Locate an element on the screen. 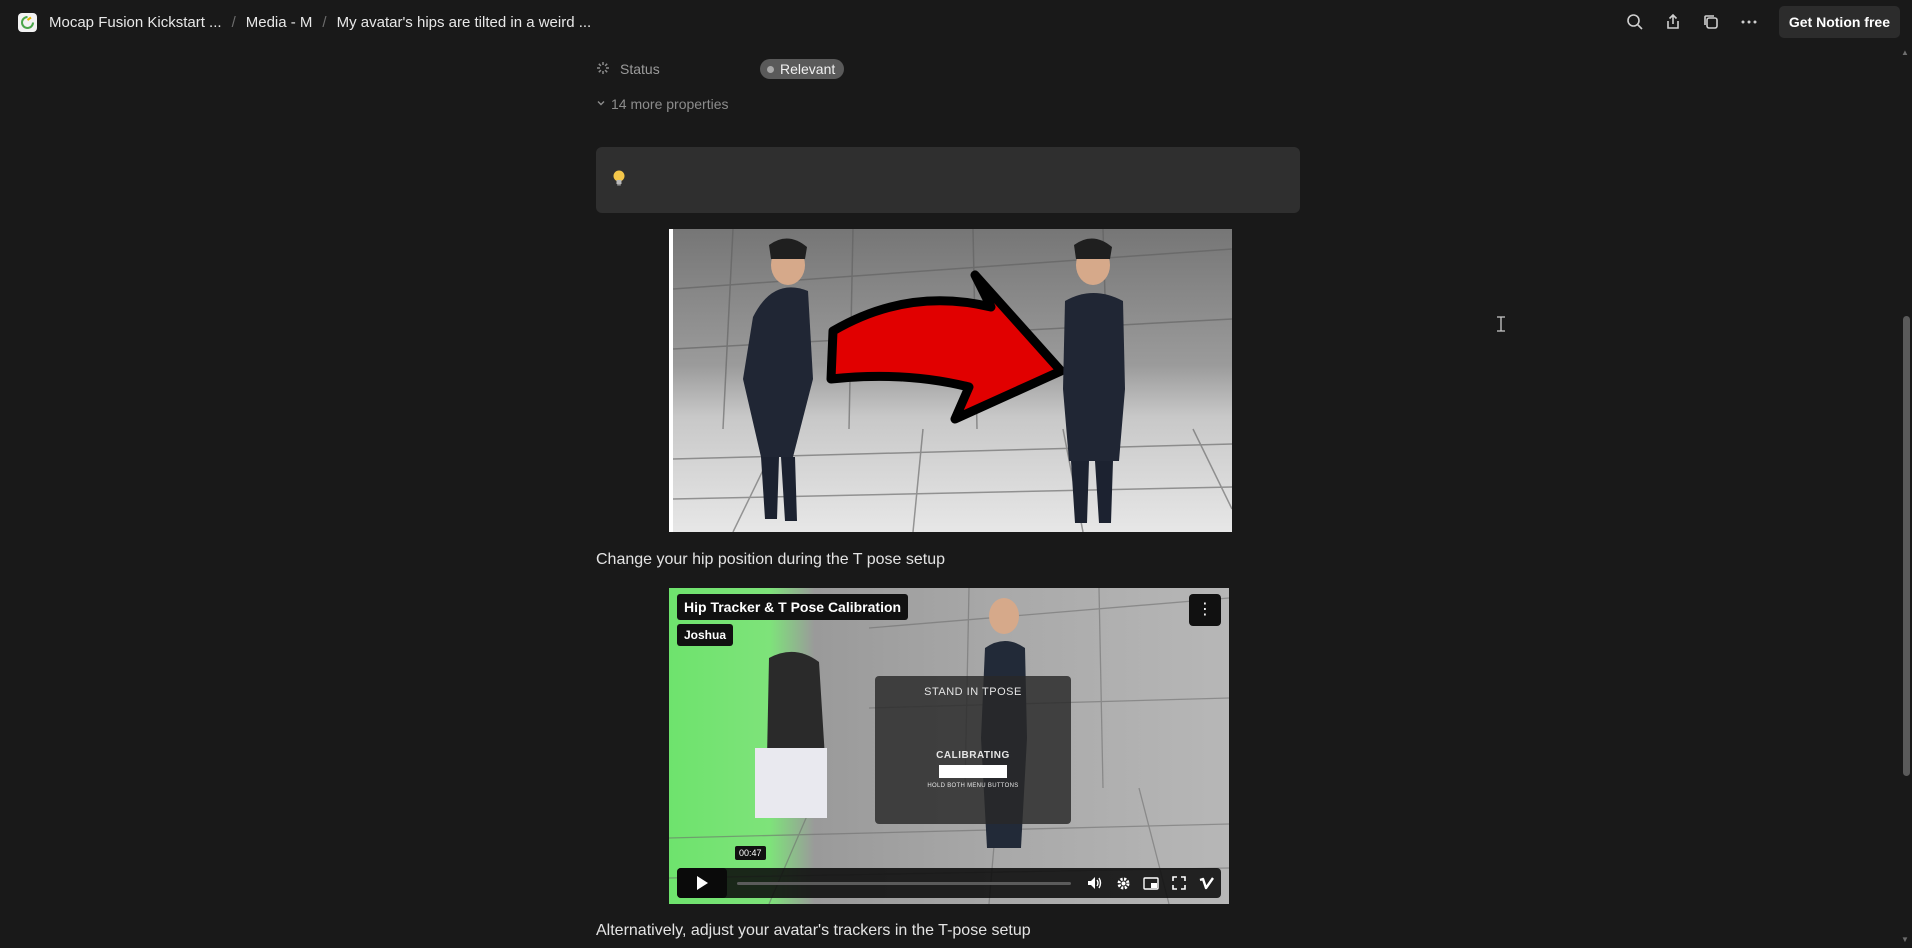 The height and width of the screenshot is (948, 1912). text-cursor-icon is located at coordinates (1501, 326).